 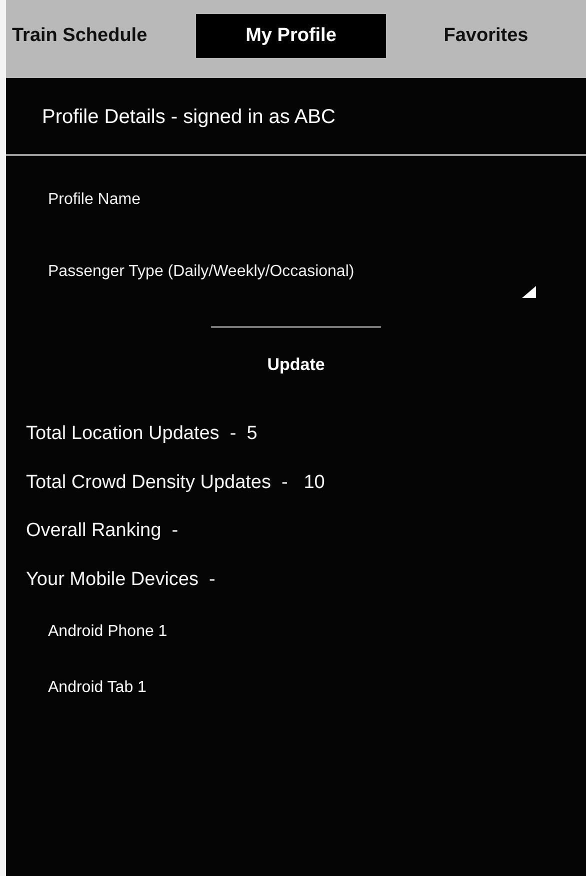 What do you see at coordinates (296, 352) in the screenshot?
I see `update-button: Update` at bounding box center [296, 352].